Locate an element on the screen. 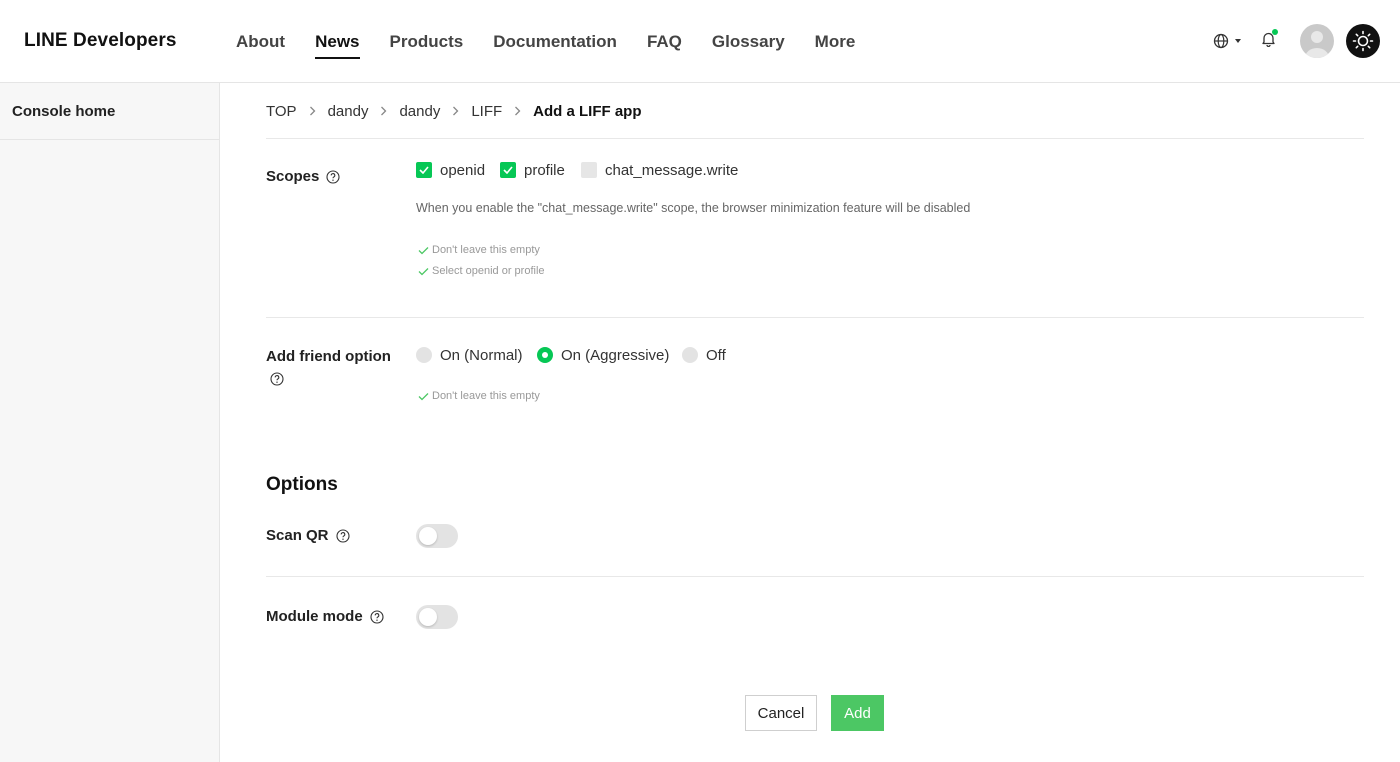 This screenshot has height=762, width=1400. add-friend-aggressive-radio: On (Aggressive) is located at coordinates (603, 355).